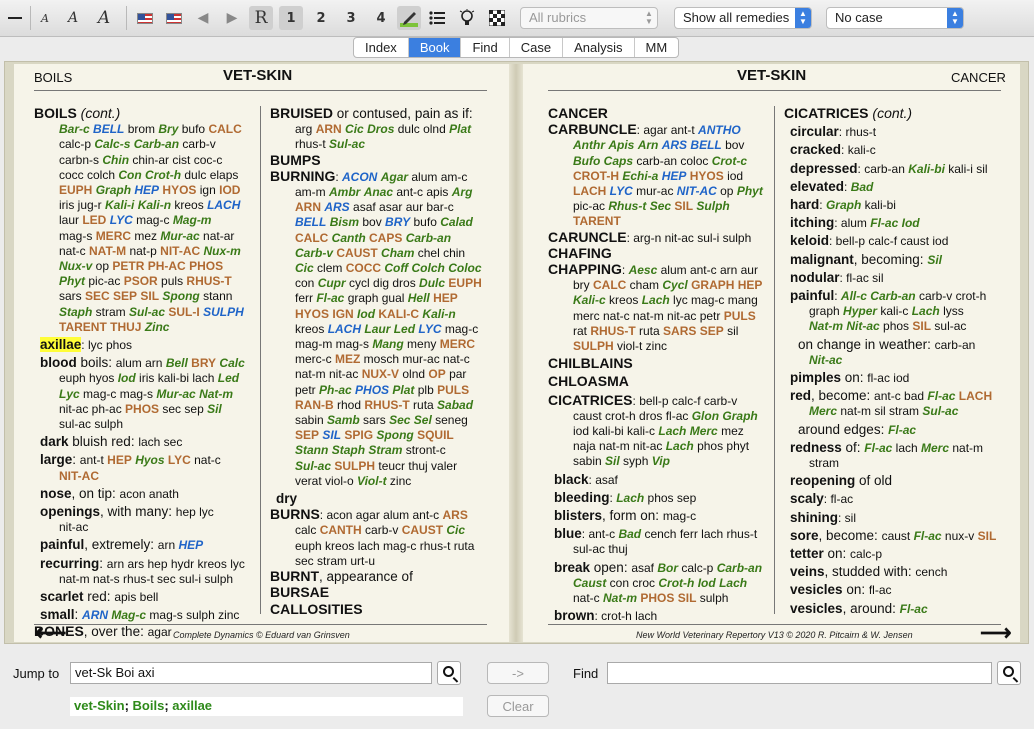 Image resolution: width=1034 pixels, height=729 pixels. What do you see at coordinates (843, 429) in the screenshot?
I see `rubric-around-edges: around edges:` at bounding box center [843, 429].